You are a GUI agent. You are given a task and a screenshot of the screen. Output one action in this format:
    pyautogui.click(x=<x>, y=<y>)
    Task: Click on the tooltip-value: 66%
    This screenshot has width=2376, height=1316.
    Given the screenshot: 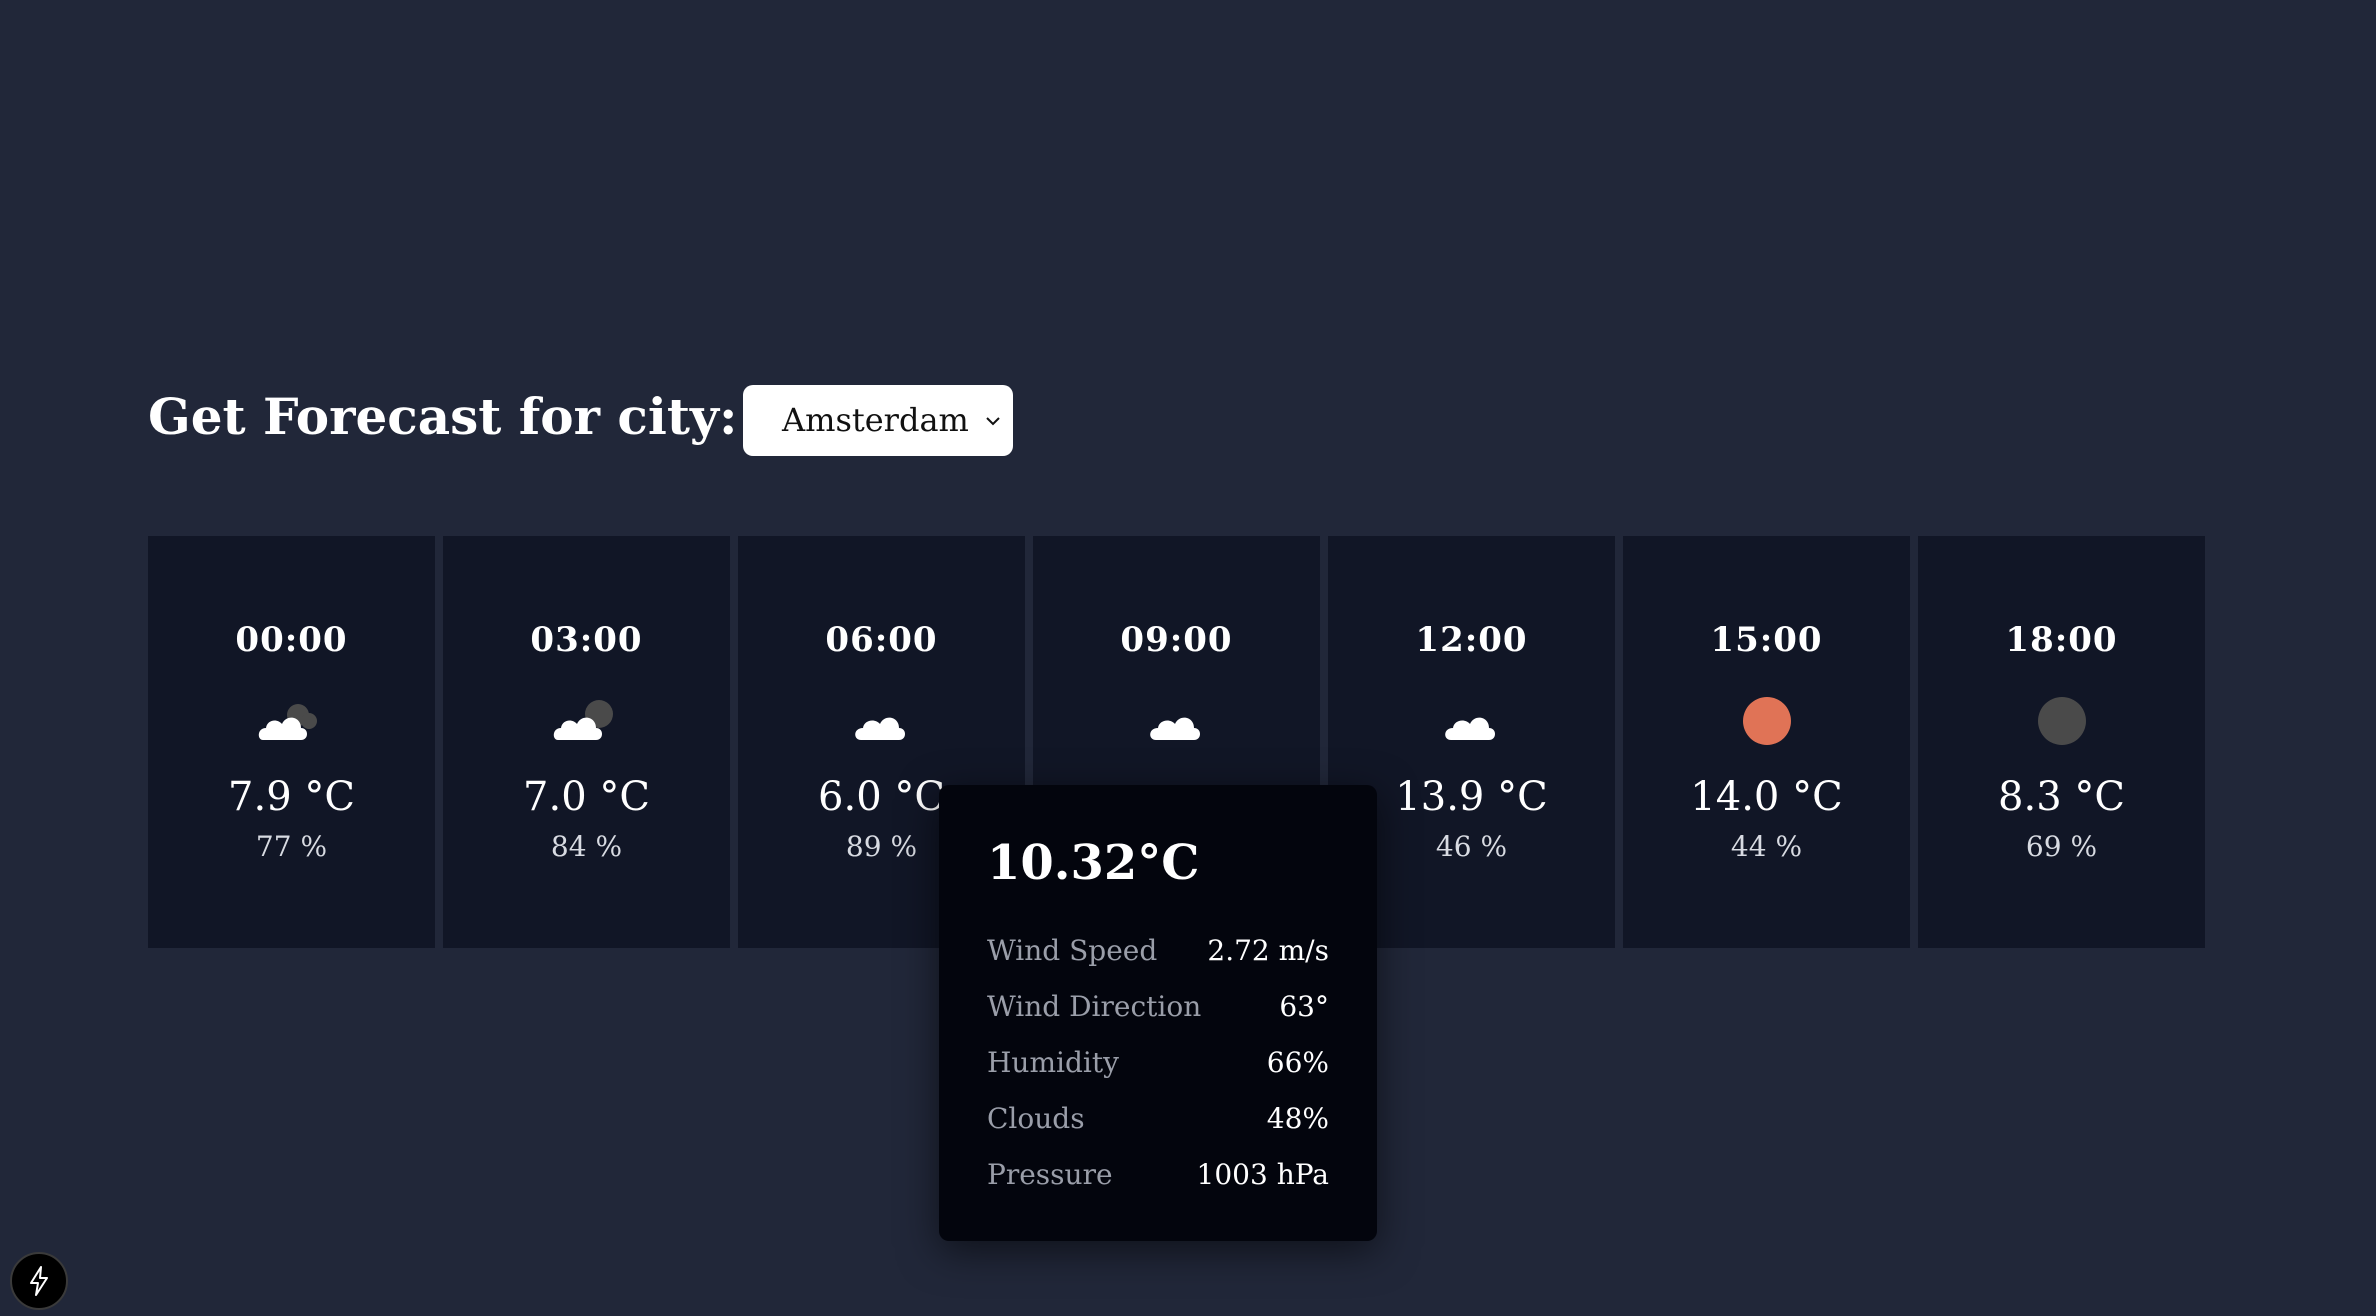 What is the action you would take?
    pyautogui.click(x=1297, y=1062)
    